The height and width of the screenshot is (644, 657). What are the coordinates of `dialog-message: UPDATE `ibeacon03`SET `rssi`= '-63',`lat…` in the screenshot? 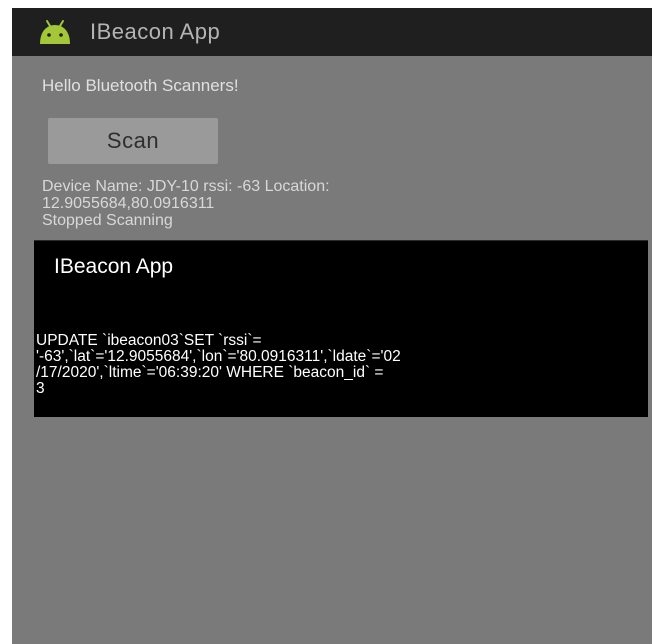 It's located at (341, 365).